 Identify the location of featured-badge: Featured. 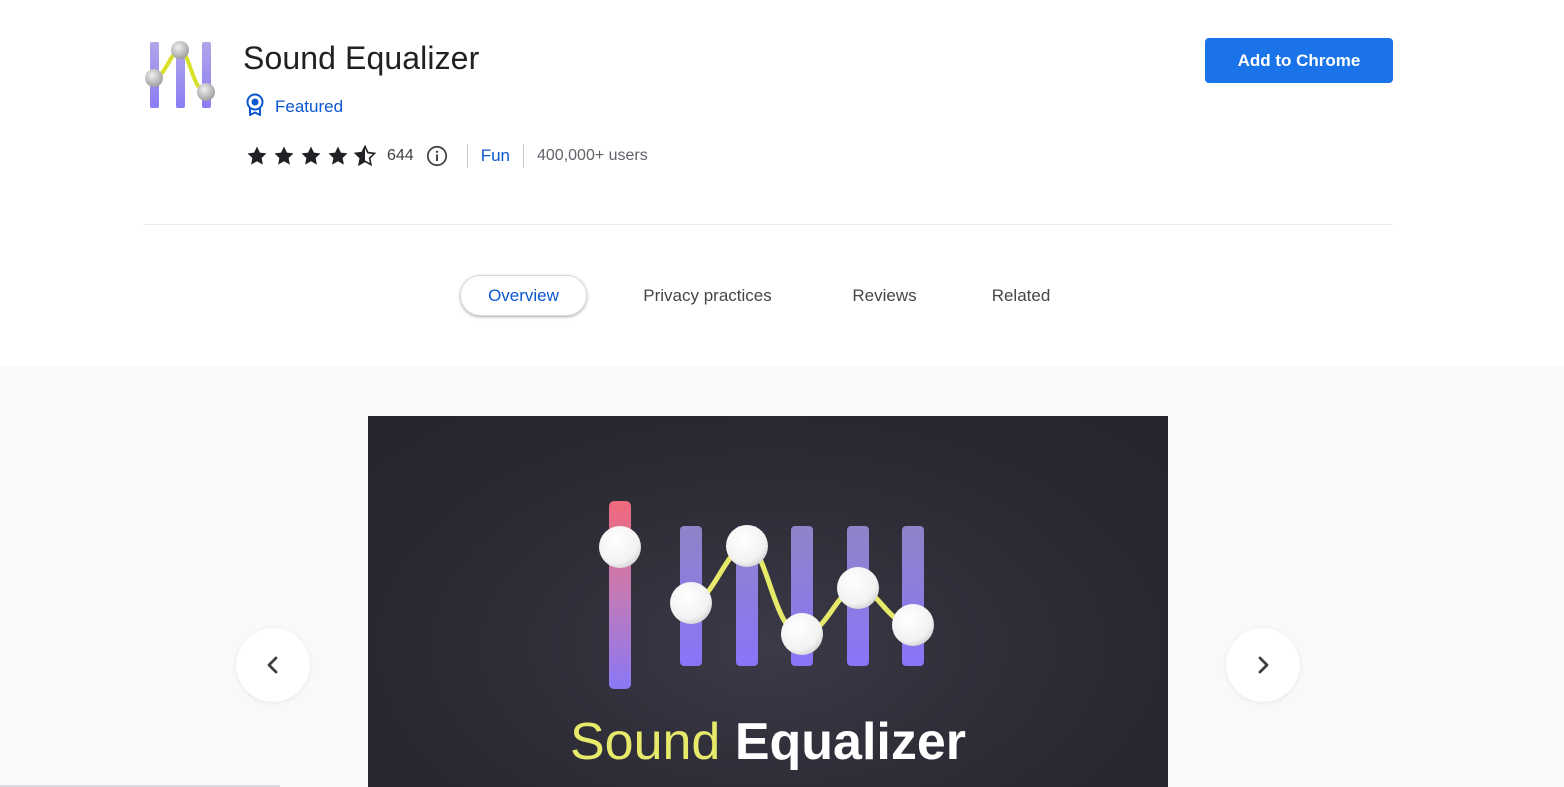
(294, 107).